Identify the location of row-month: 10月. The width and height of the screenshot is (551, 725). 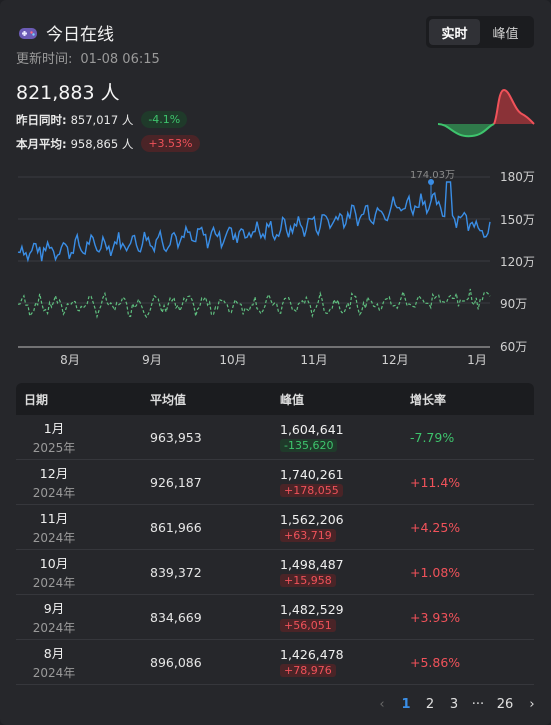
(54, 563).